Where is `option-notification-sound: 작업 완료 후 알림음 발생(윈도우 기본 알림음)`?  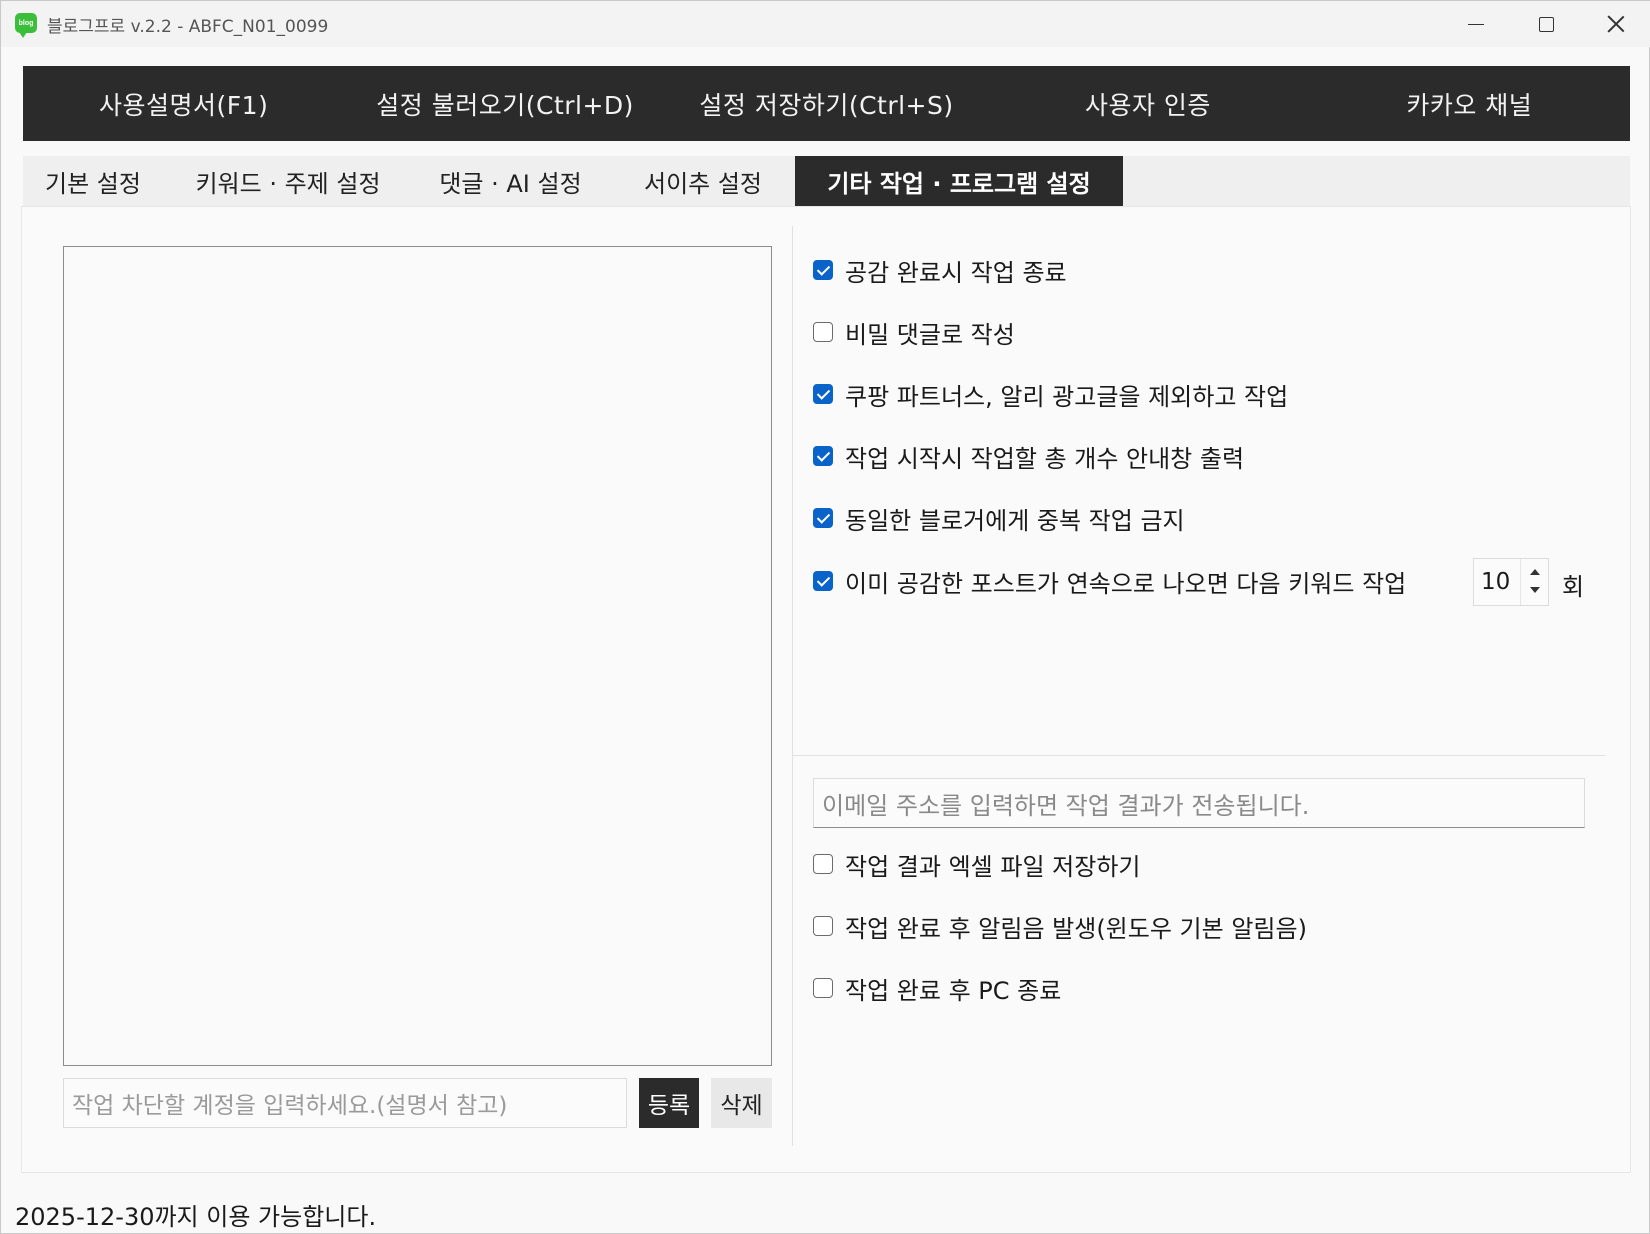 option-notification-sound: 작업 완료 후 알림음 발생(윈도우 기본 알림음) is located at coordinates (1060, 926).